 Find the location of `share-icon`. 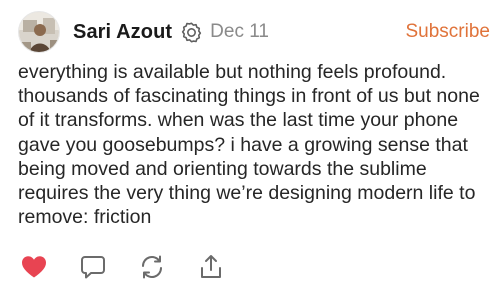

share-icon is located at coordinates (211, 267).